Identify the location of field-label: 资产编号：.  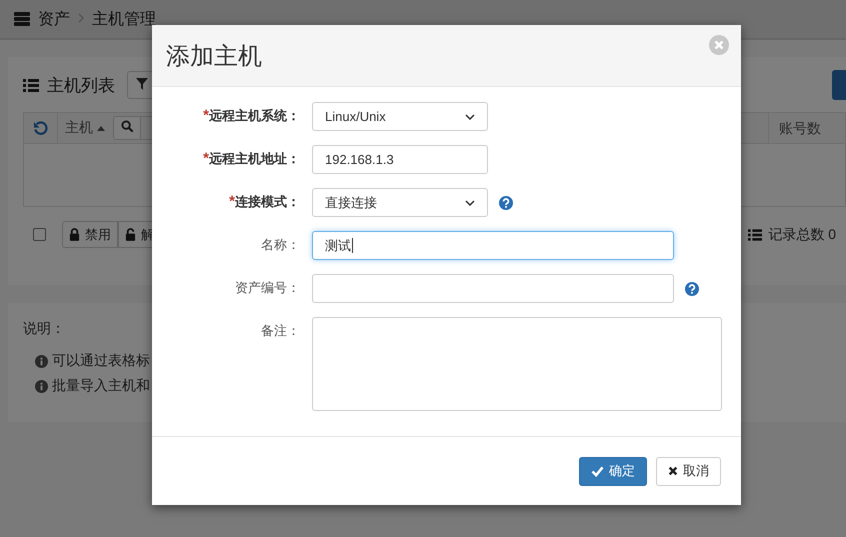
(267, 288).